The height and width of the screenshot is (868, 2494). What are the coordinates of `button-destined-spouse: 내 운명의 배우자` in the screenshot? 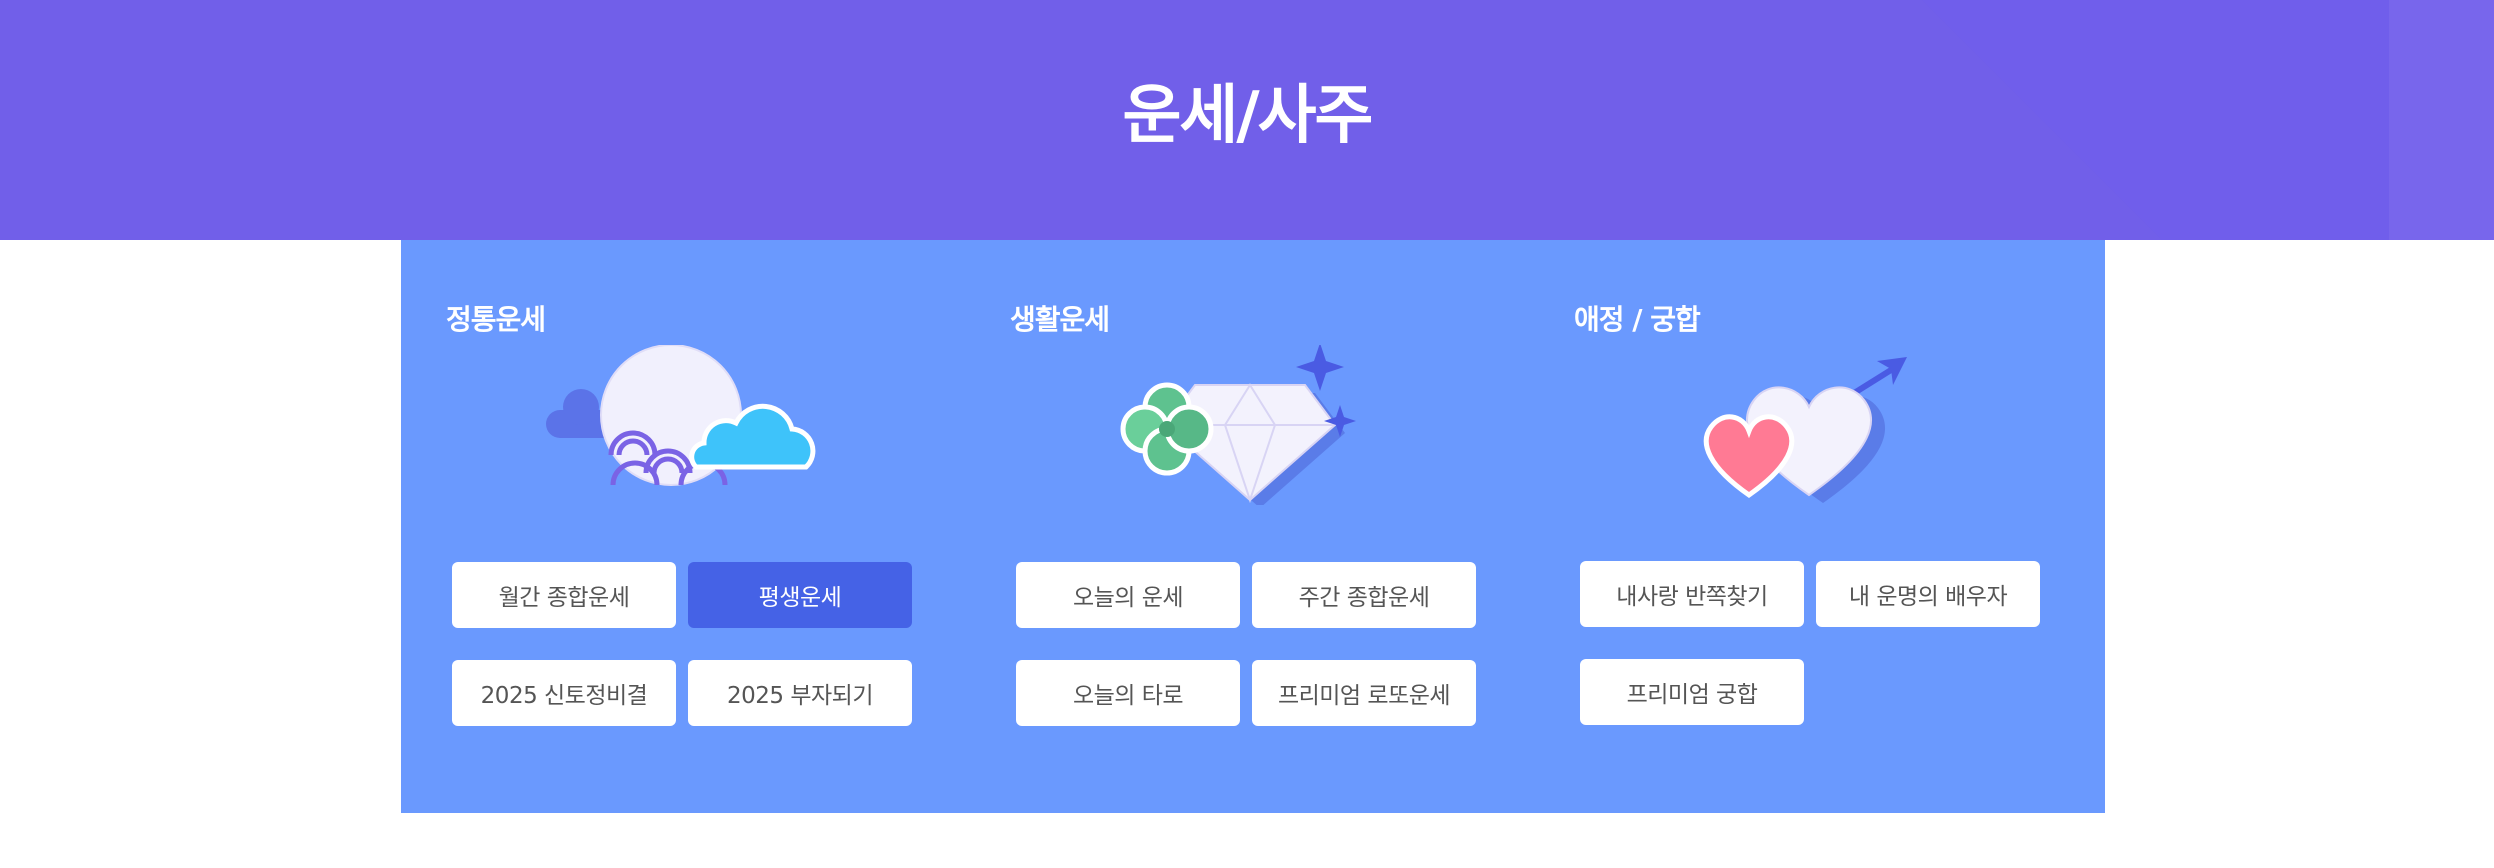 It's located at (1928, 594).